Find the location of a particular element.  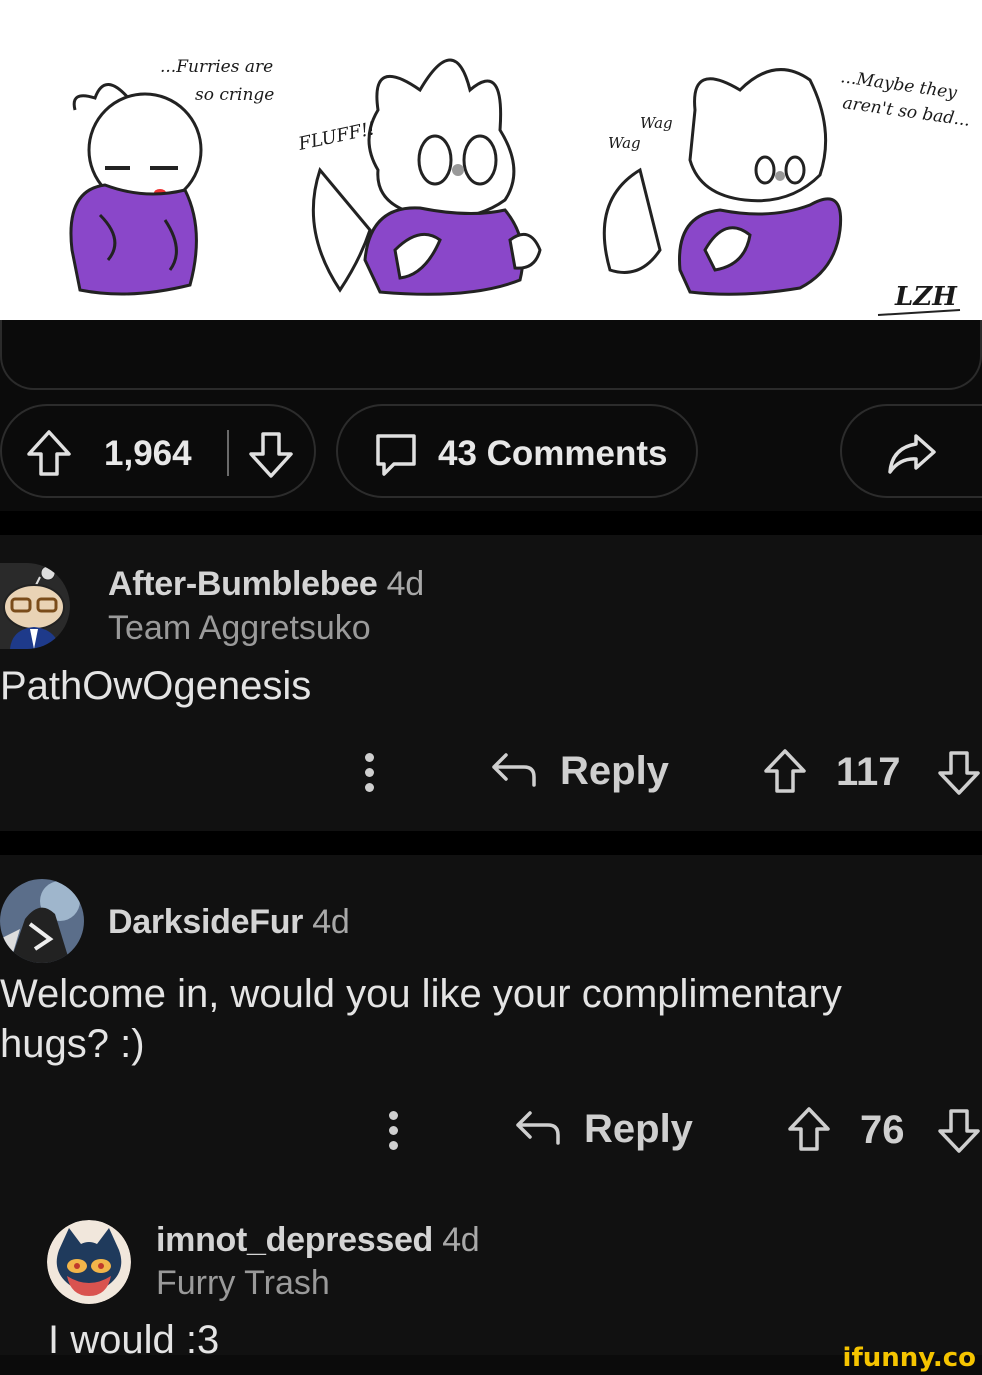

comment-divider is located at coordinates (491, 843).